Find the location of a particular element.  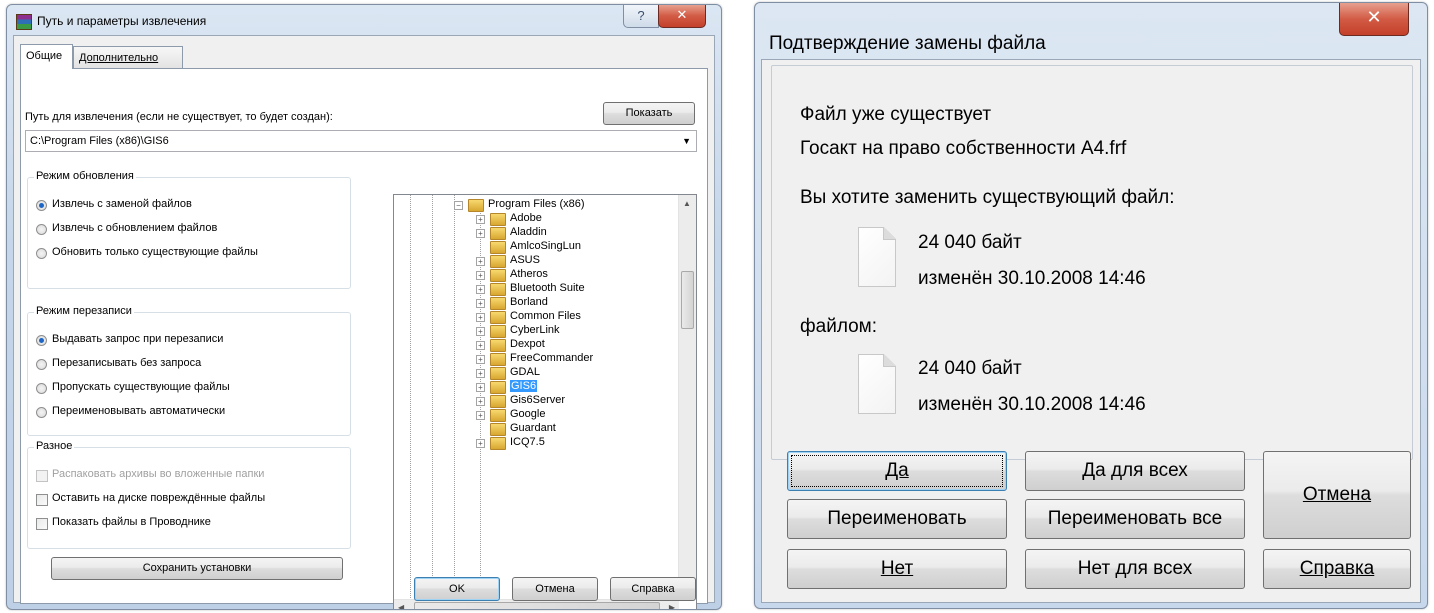

radio-extract-update is located at coordinates (41, 229).